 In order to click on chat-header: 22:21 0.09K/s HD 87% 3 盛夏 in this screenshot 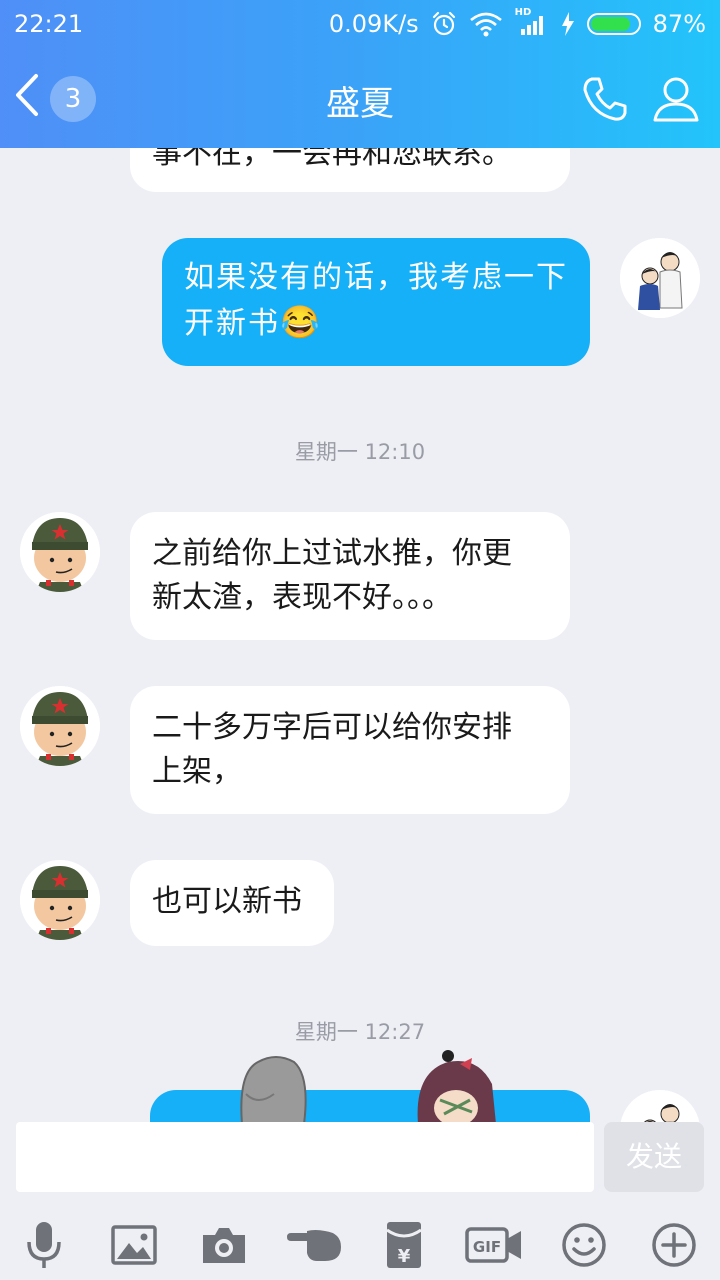, I will do `click(360, 74)`.